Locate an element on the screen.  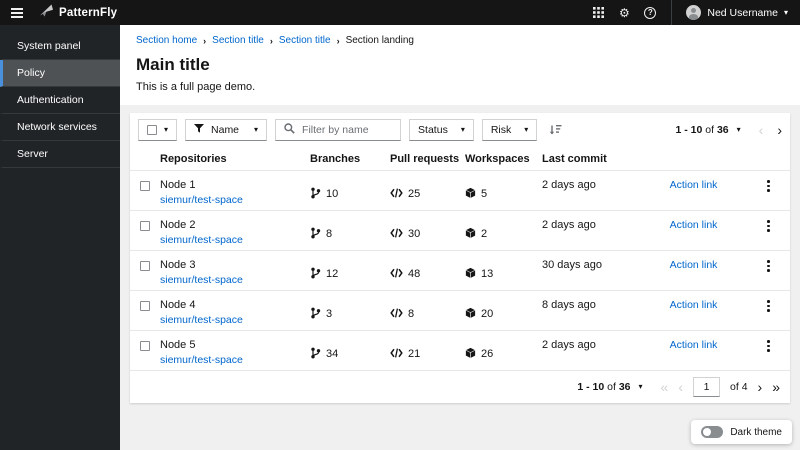
bulk-select-dropdown: ▾ is located at coordinates (158, 130).